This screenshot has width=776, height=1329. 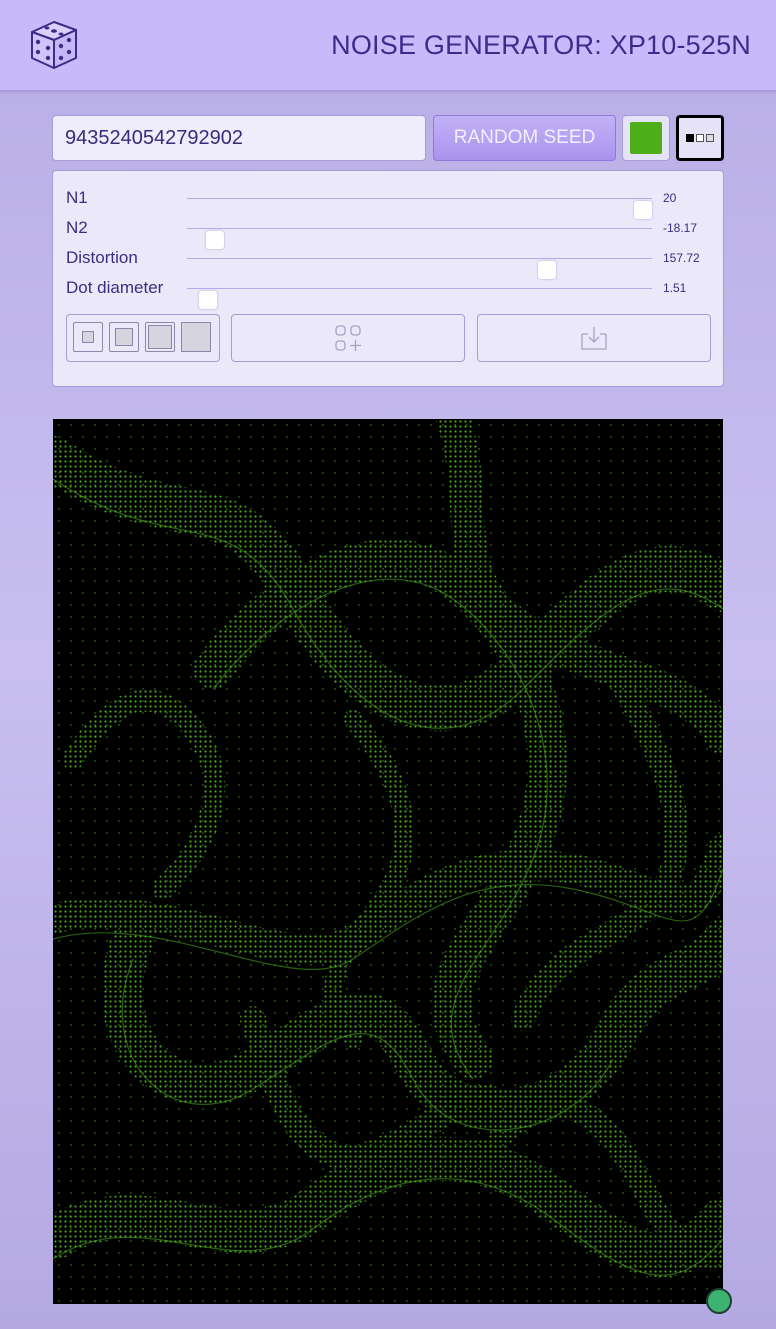 What do you see at coordinates (77, 227) in the screenshot?
I see `slider-label: N2` at bounding box center [77, 227].